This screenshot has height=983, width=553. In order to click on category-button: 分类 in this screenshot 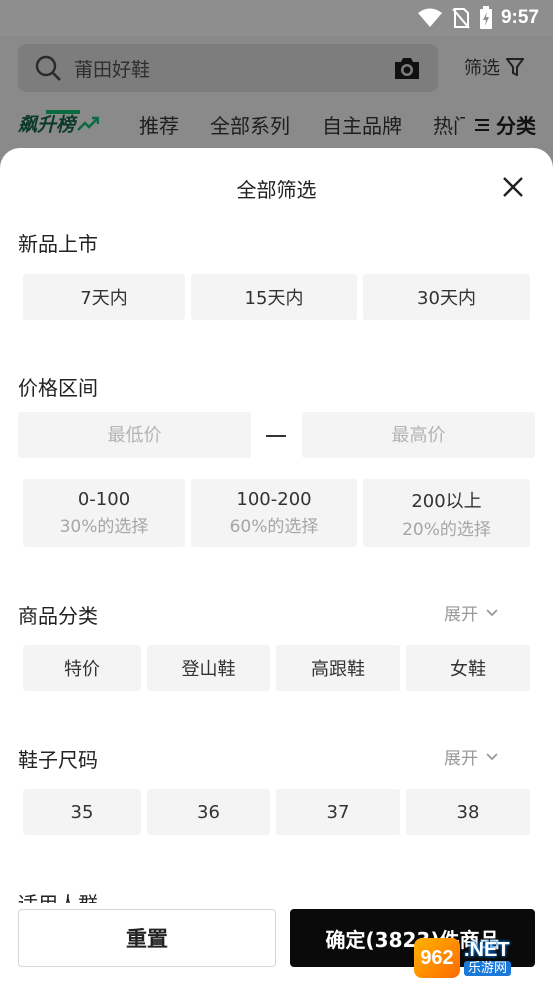, I will do `click(505, 124)`.